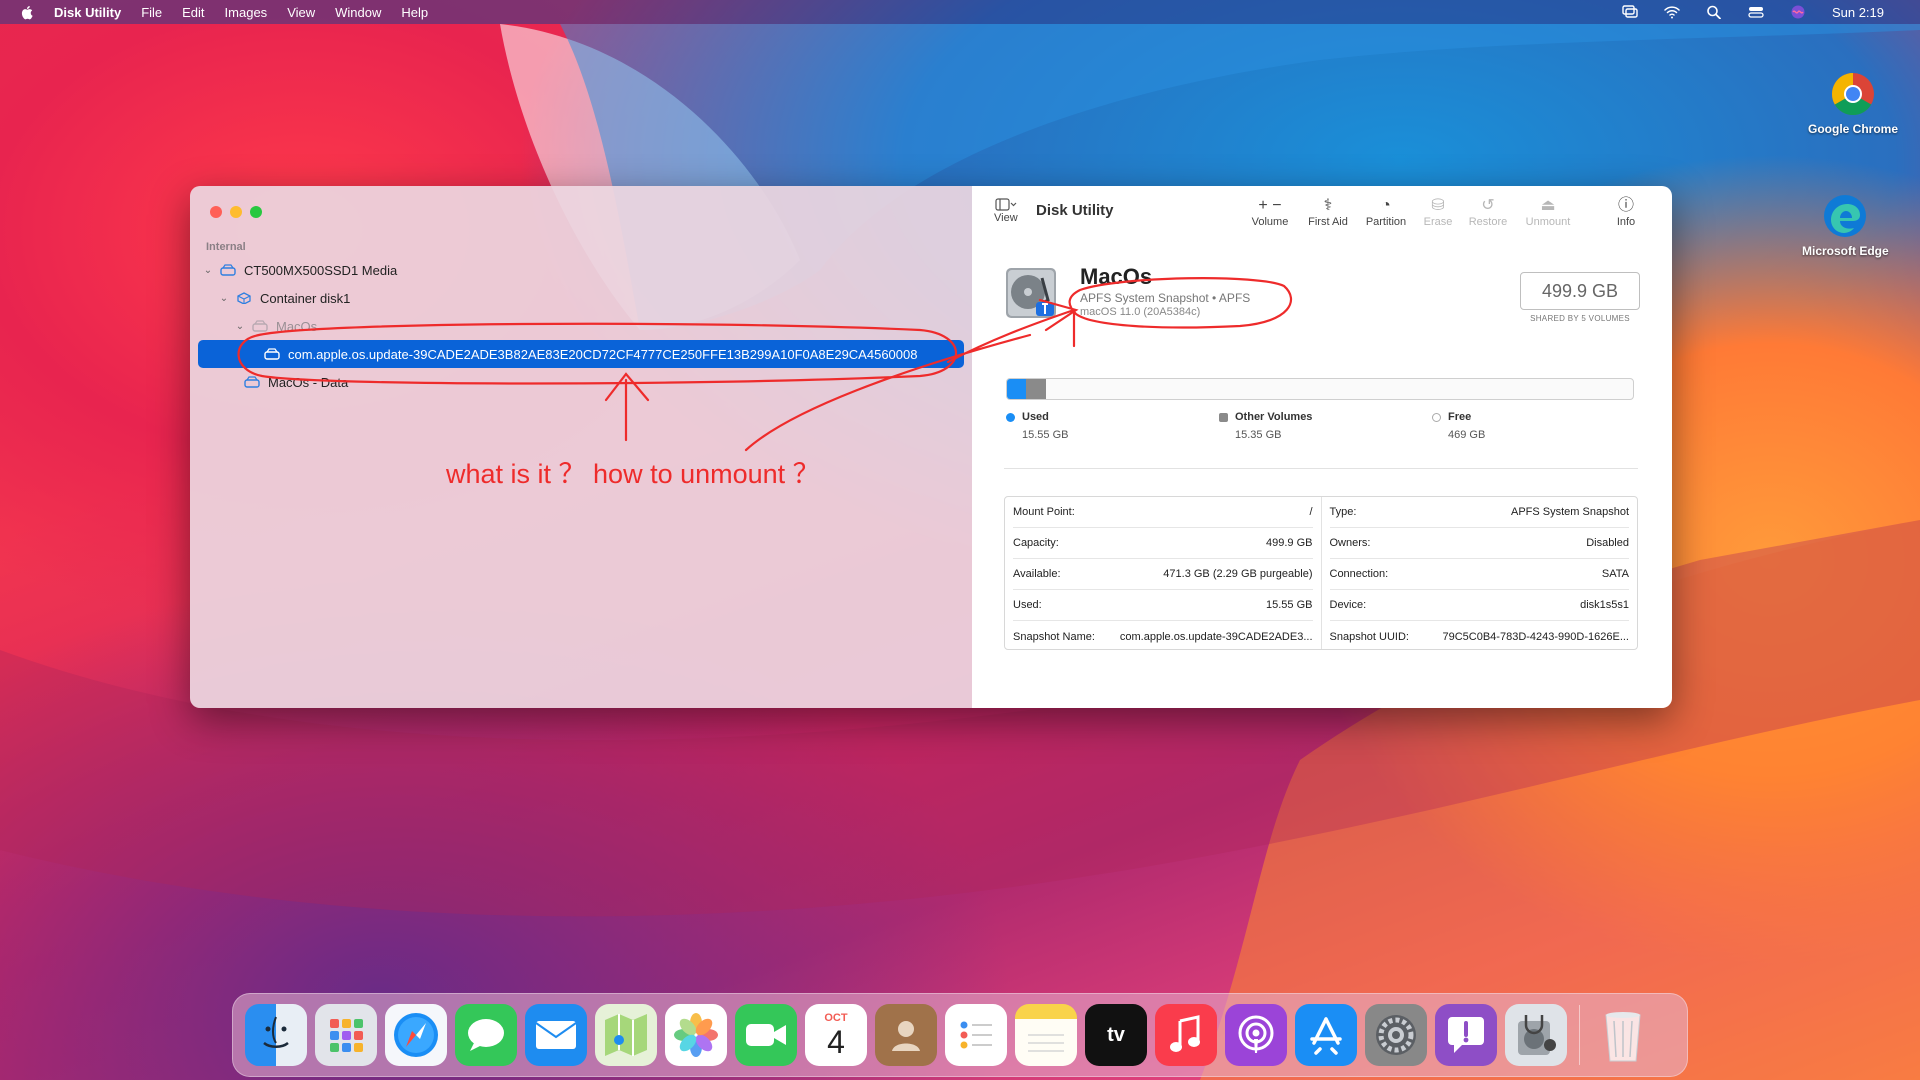 This screenshot has width=1920, height=1080. What do you see at coordinates (1858, 12) in the screenshot?
I see `menu-clock: Sun 2:19` at bounding box center [1858, 12].